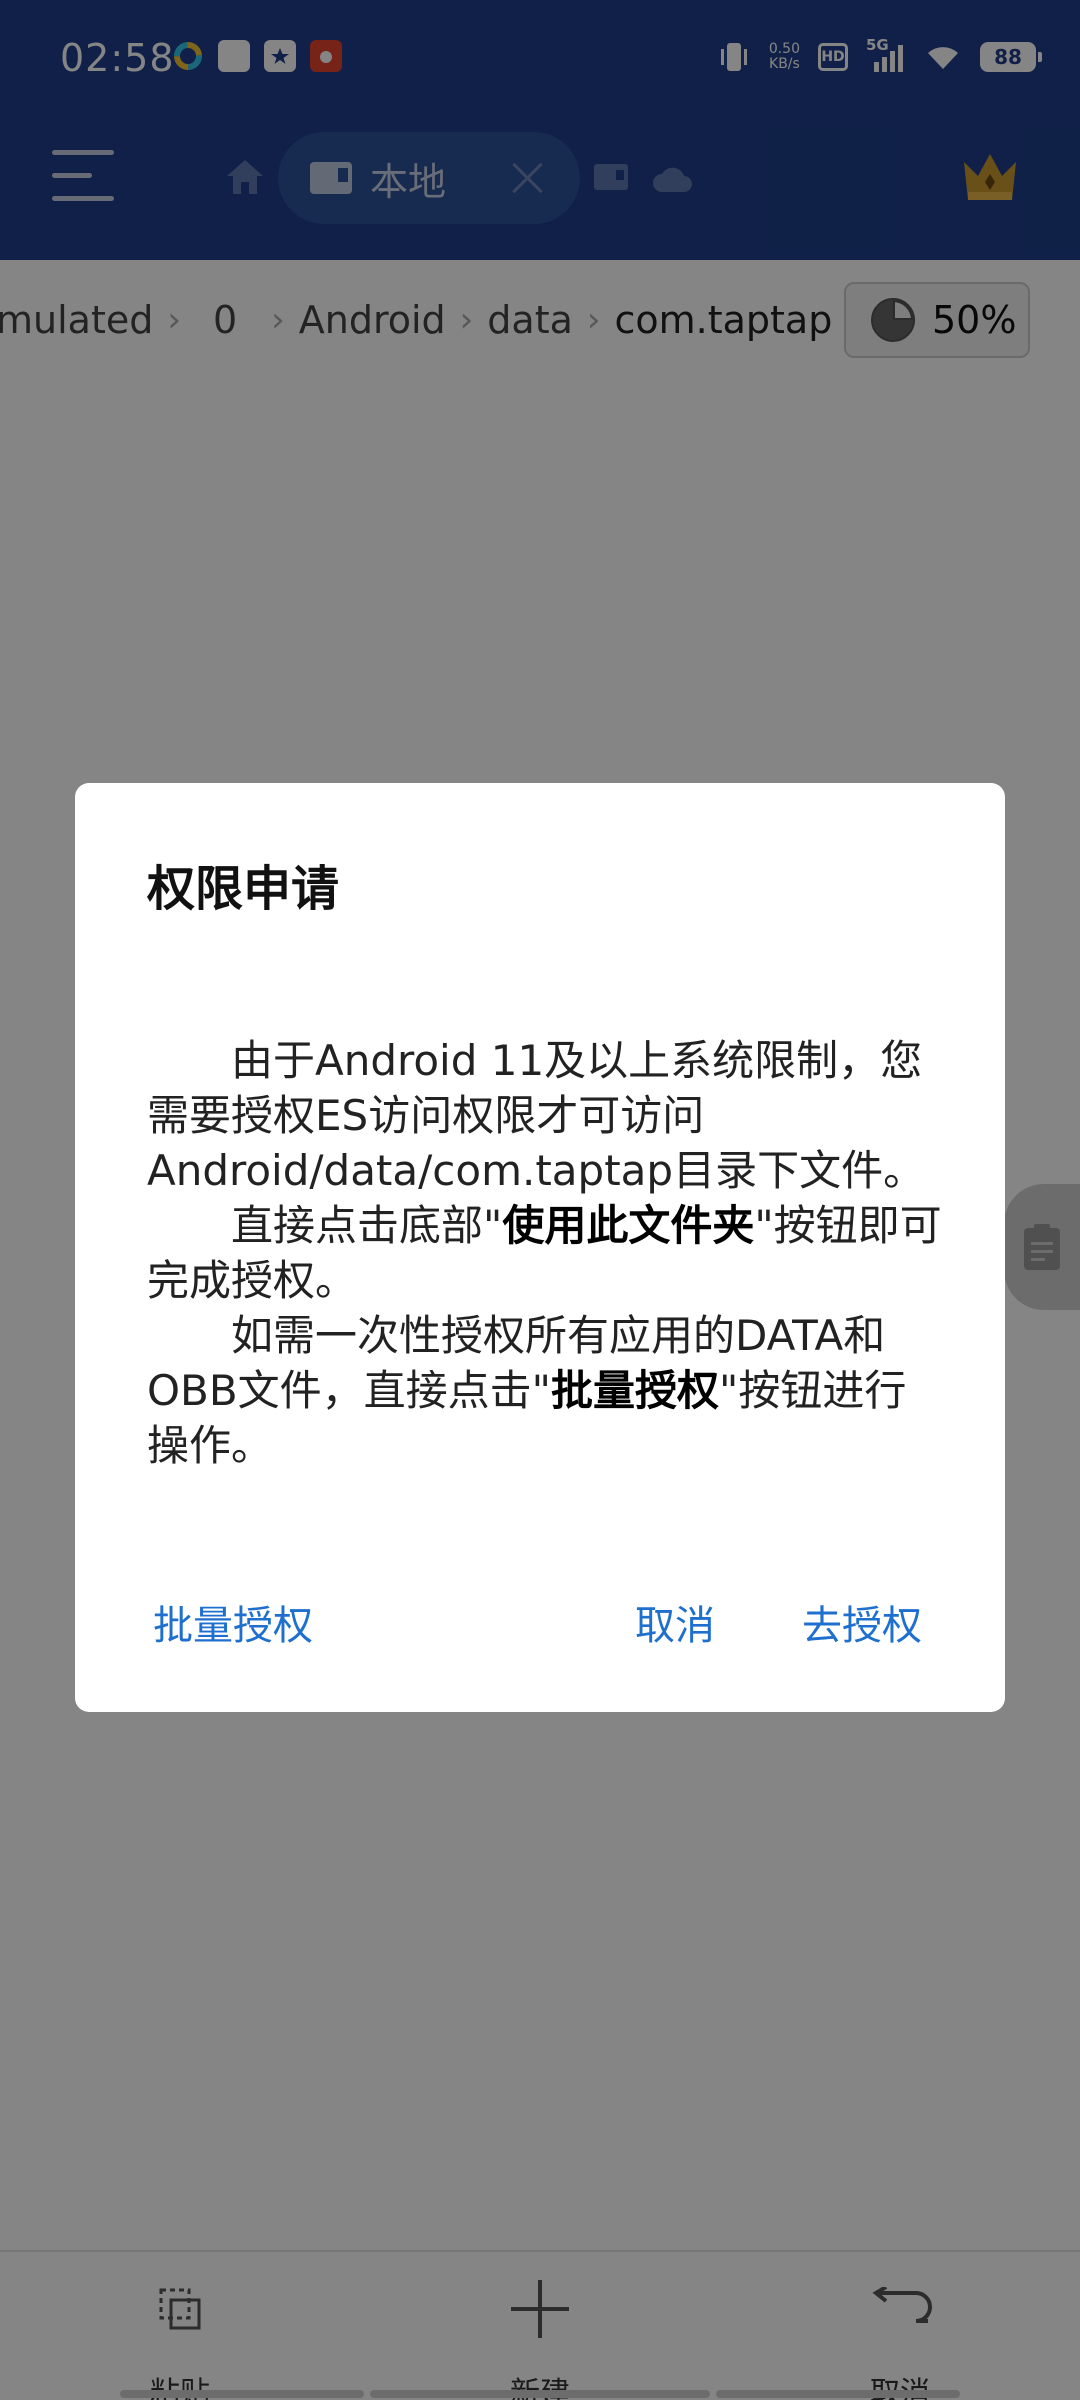 The image size is (1080, 2400). Describe the element at coordinates (243, 889) in the screenshot. I see `dialog-title: 权限申请` at that location.